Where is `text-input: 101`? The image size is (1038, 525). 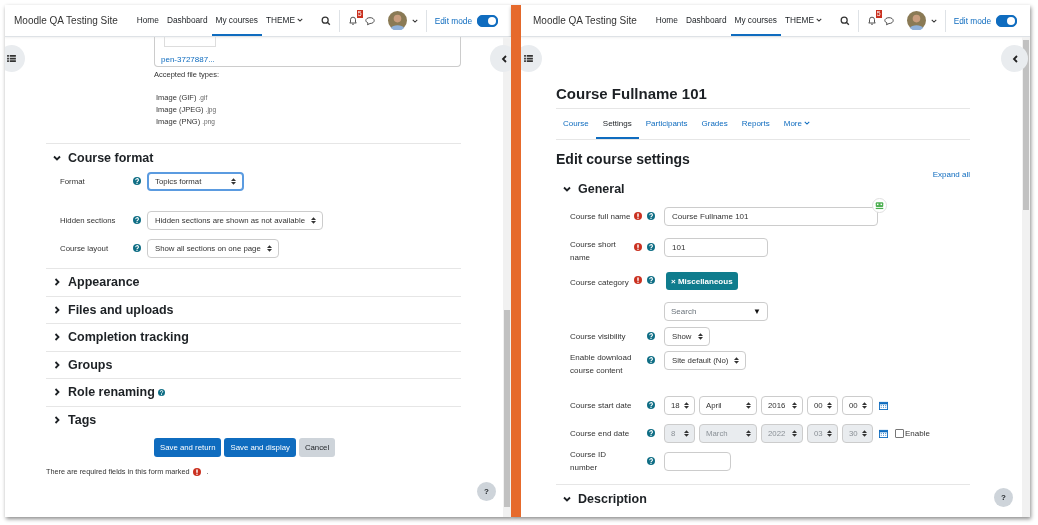 text-input: 101 is located at coordinates (716, 247).